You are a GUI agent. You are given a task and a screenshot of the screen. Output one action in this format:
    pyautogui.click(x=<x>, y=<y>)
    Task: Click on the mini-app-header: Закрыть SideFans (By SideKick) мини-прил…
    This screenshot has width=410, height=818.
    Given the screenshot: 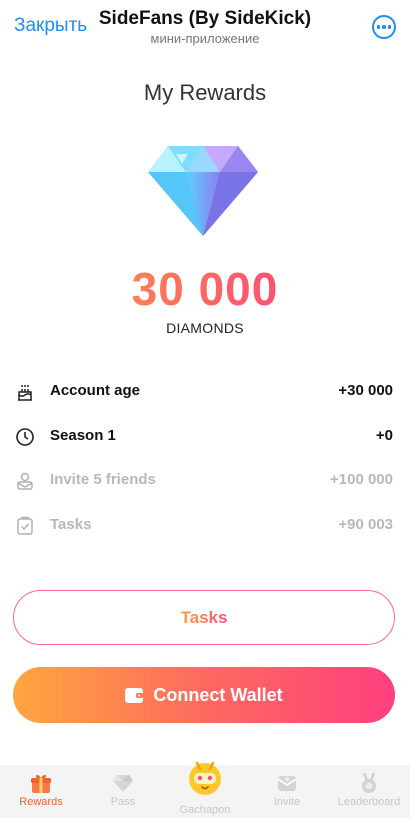 What is the action you would take?
    pyautogui.click(x=205, y=28)
    